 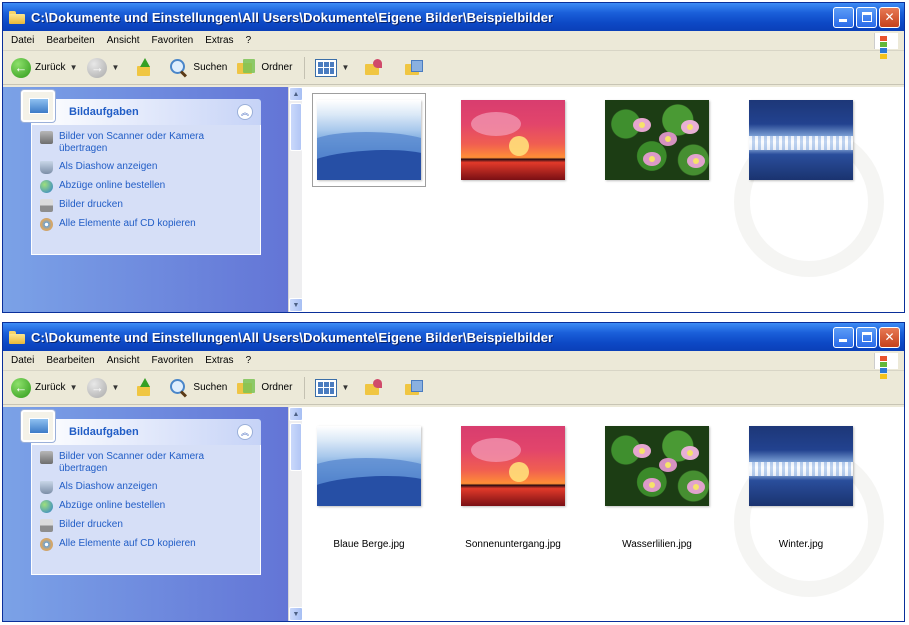 What do you see at coordinates (247, 67) in the screenshot?
I see `folders-icon` at bounding box center [247, 67].